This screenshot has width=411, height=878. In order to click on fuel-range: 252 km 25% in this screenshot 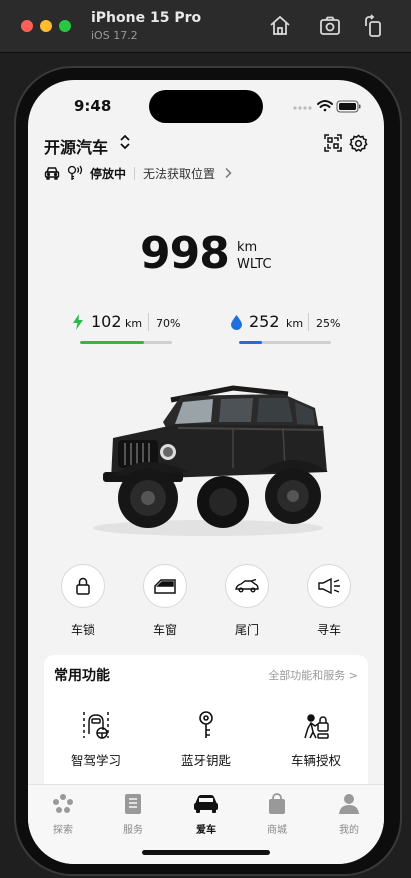, I will do `click(286, 322)`.